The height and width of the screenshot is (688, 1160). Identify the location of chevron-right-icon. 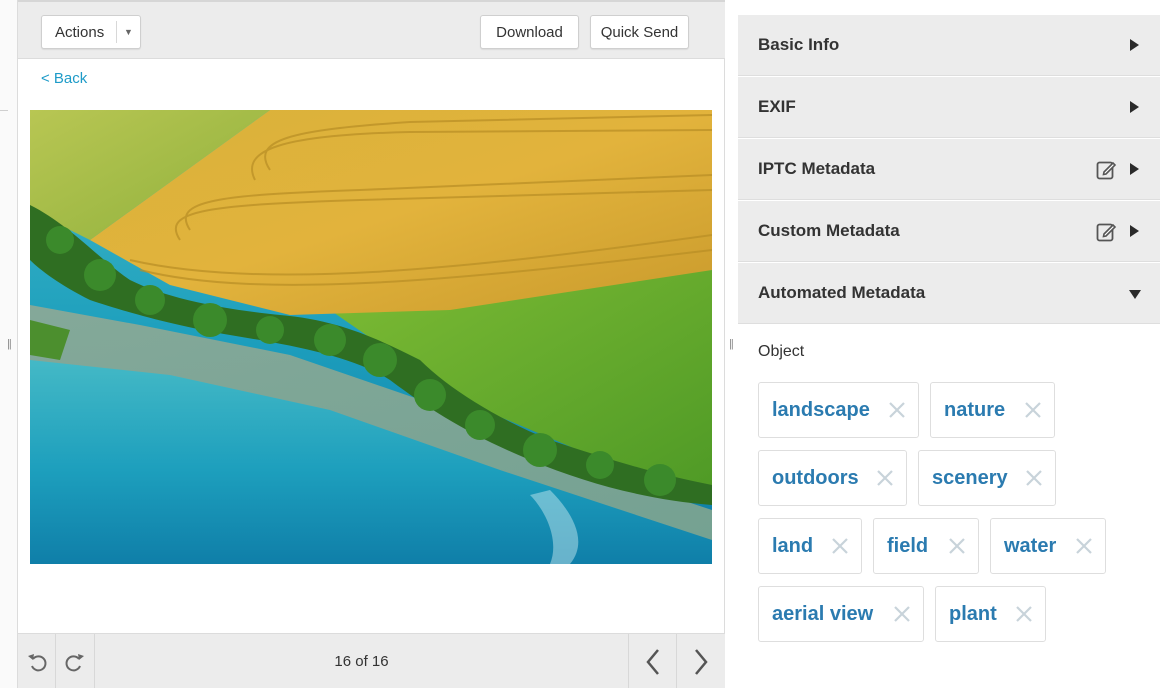
(701, 661).